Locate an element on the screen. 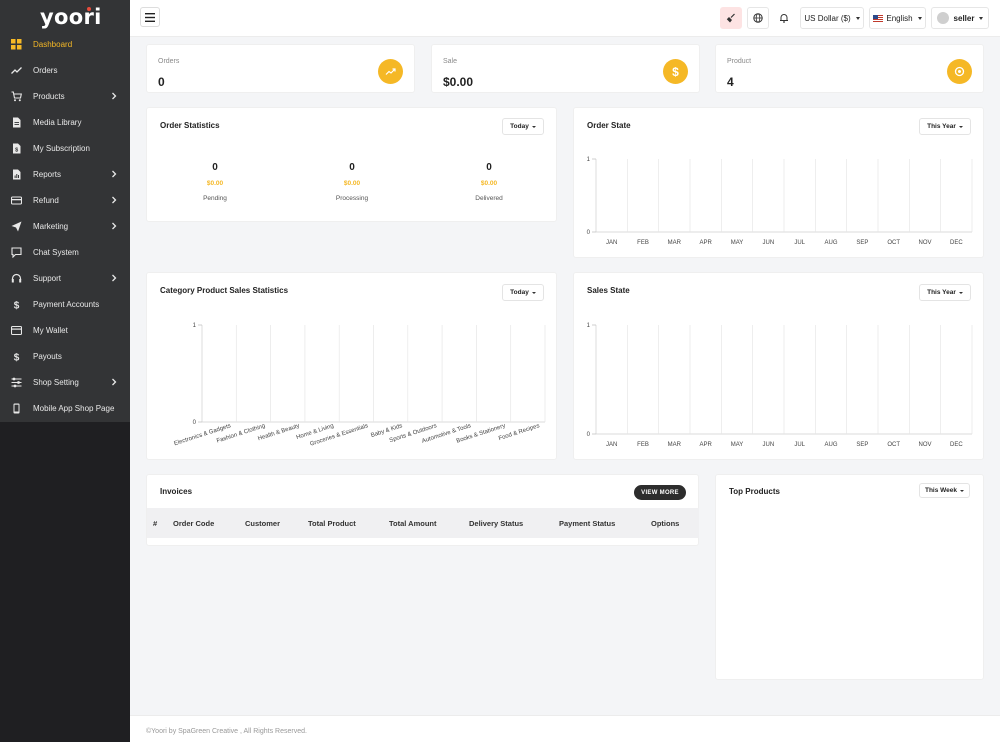  currency-select: US Dollar ($) is located at coordinates (832, 18).